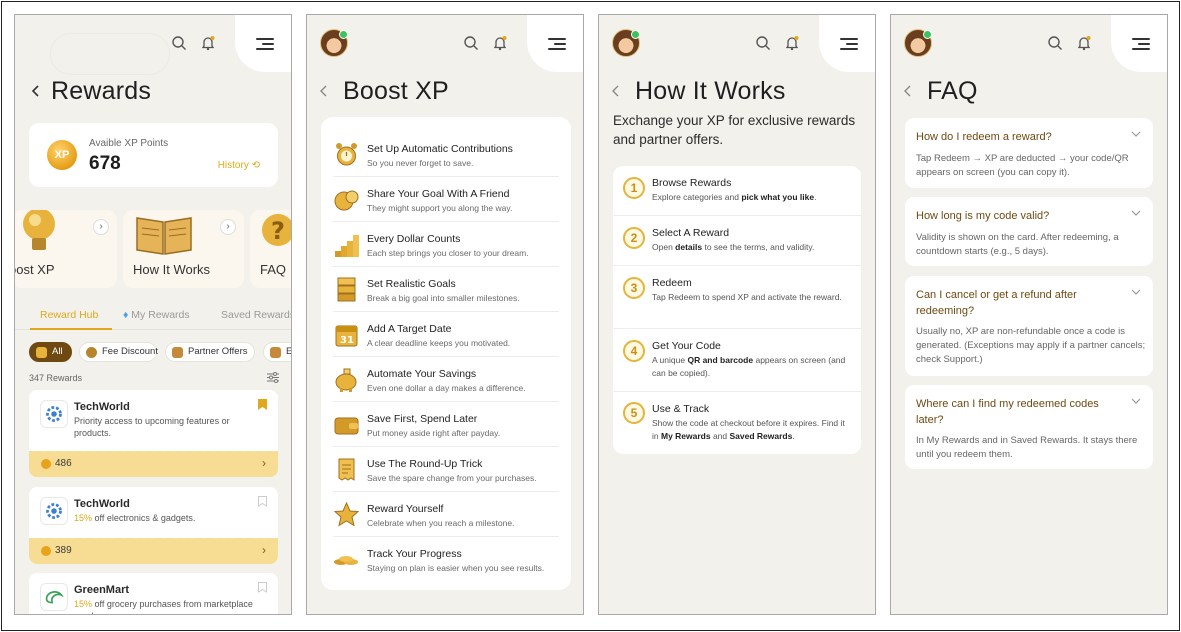 Image resolution: width=1181 pixels, height=632 pixels. I want to click on tile-how-it-works: › How It Works, so click(183, 249).